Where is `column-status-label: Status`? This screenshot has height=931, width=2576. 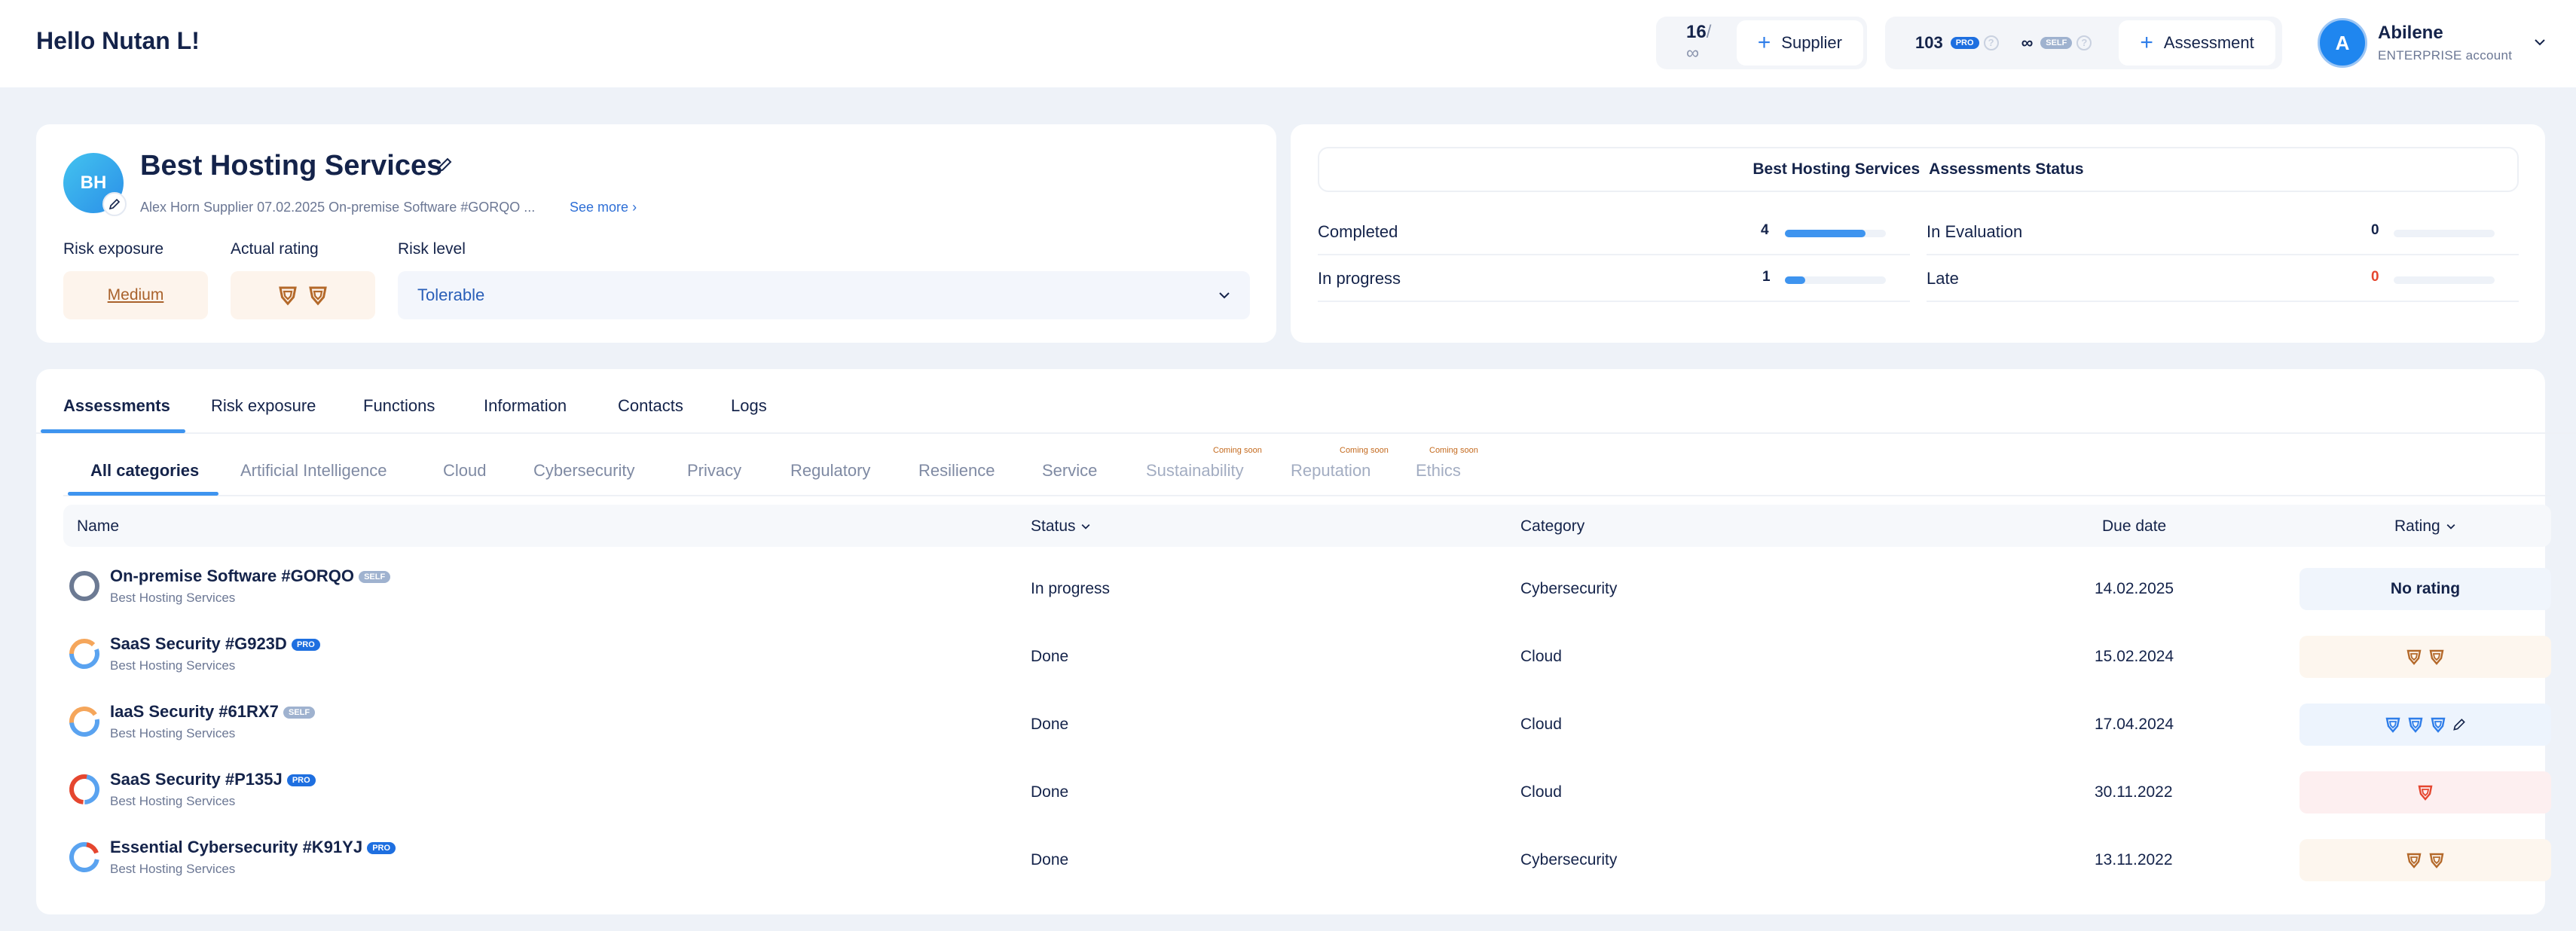
column-status-label: Status is located at coordinates (1053, 526).